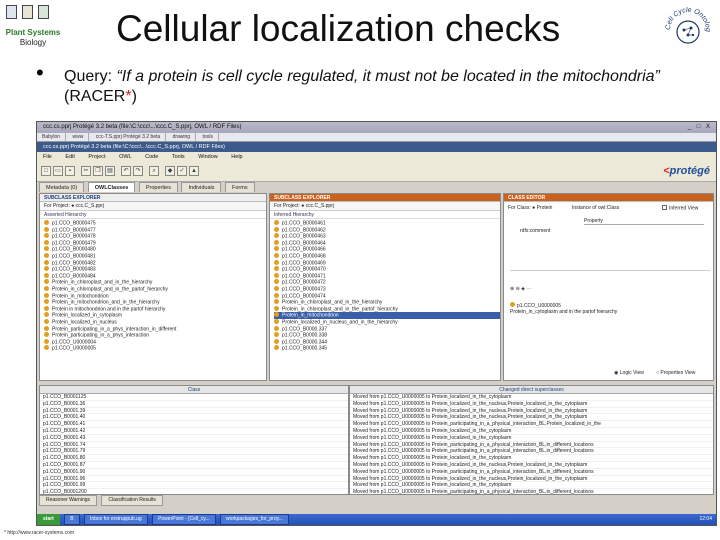  What do you see at coordinates (58, 171) in the screenshot?
I see `open-icon: ▭` at bounding box center [58, 171].